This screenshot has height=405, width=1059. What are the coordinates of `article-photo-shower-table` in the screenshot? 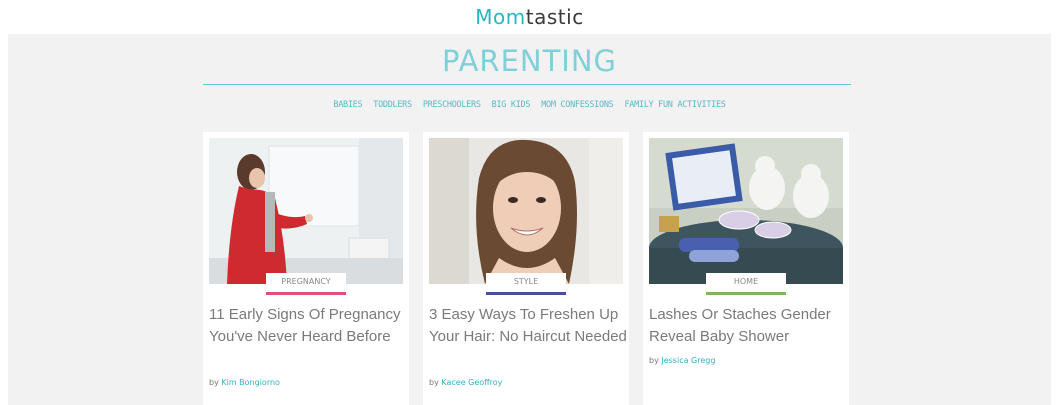 It's located at (746, 211).